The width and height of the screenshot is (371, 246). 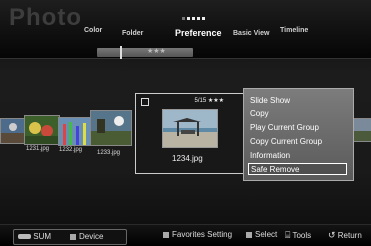 I want to click on tab-preference: Preference, so click(x=198, y=33).